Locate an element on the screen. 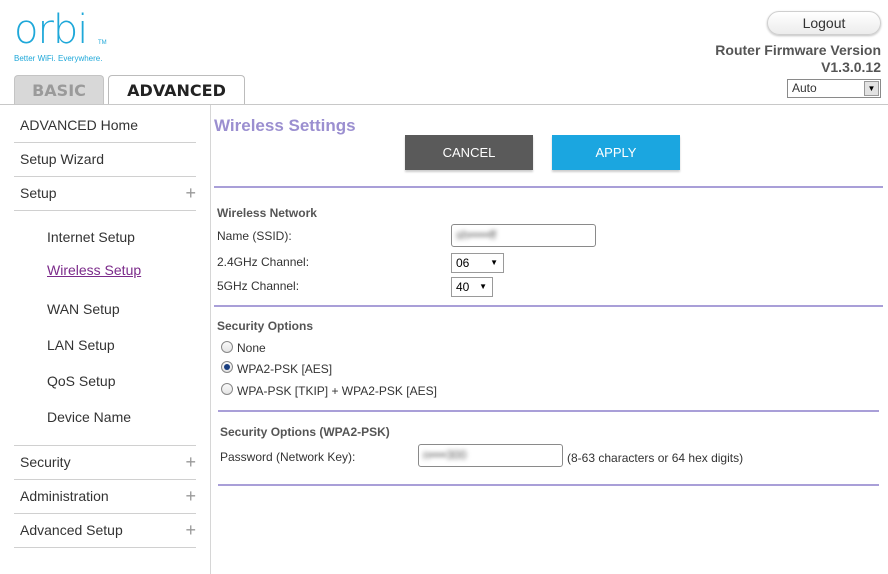 The width and height of the screenshot is (888, 574). channel-24ghz-value: 06 is located at coordinates (463, 263).